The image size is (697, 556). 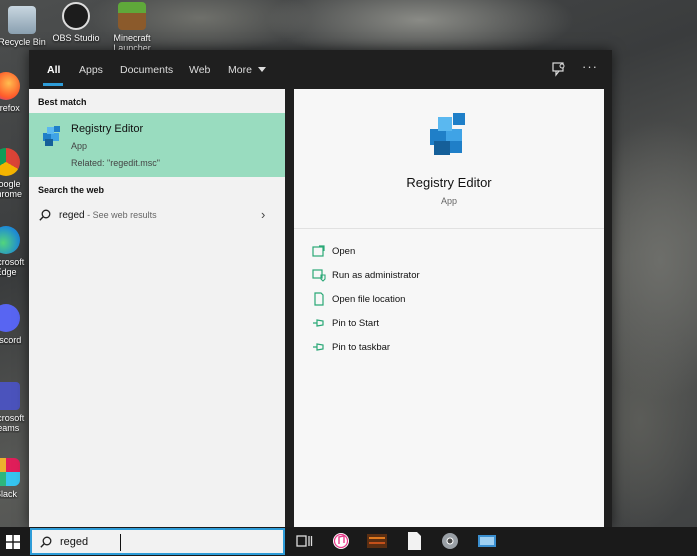 What do you see at coordinates (12, 267) in the screenshot?
I see `desktop-icon-label: Microsoft Edge` at bounding box center [12, 267].